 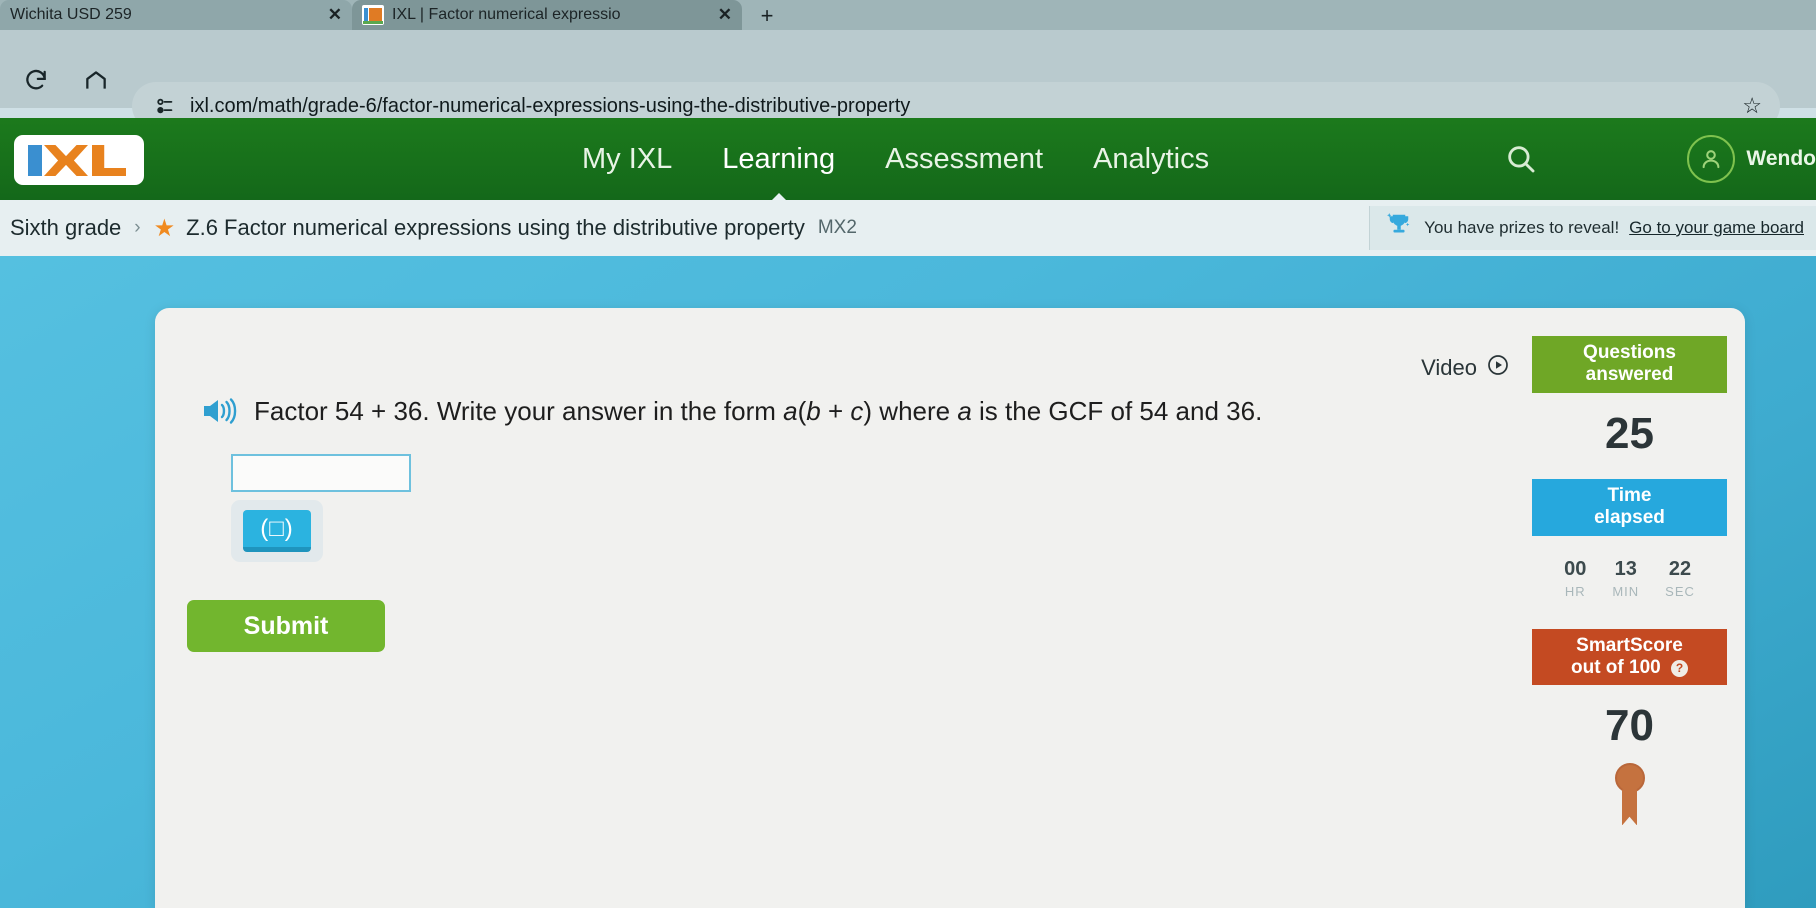 What do you see at coordinates (1449, 367) in the screenshot?
I see `video-label: Video` at bounding box center [1449, 367].